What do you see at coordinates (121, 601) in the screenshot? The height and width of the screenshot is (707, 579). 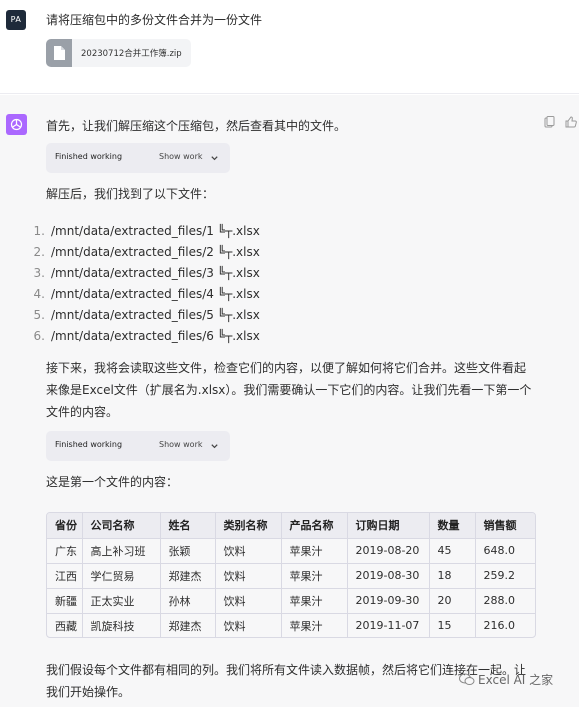 I see `table-cell: 正太实业` at bounding box center [121, 601].